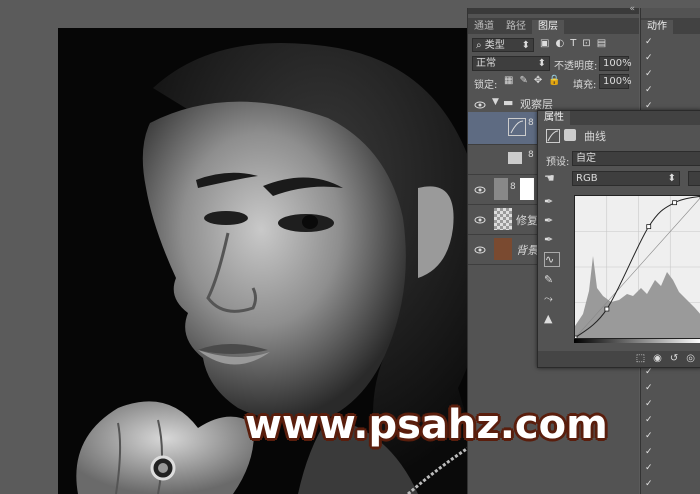  I want to click on shape-filter-icon: ⊡, so click(586, 45).